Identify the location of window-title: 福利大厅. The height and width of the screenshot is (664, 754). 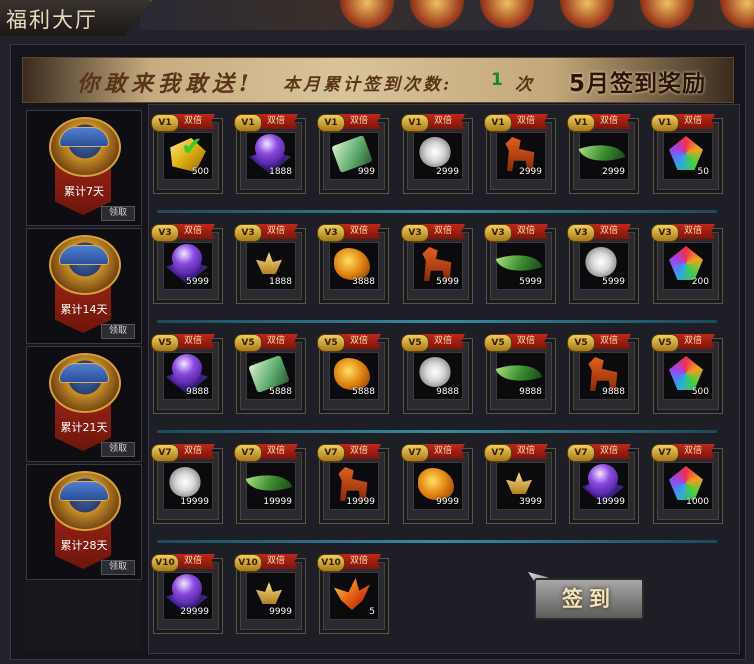
(52, 20).